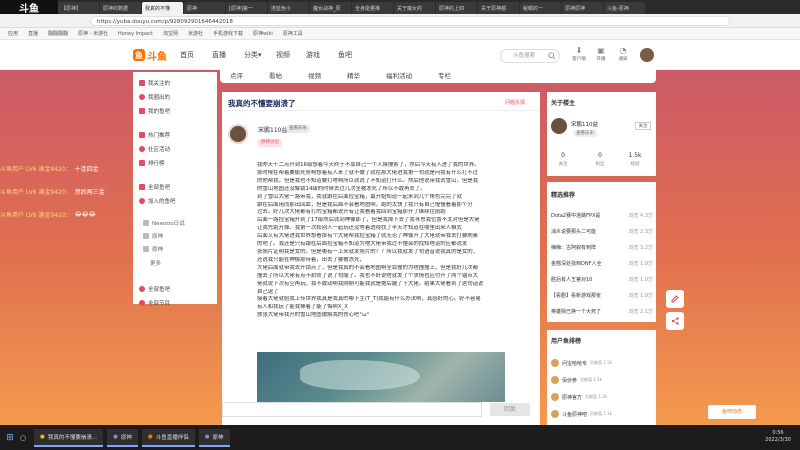 The image size is (800, 450). What do you see at coordinates (168, 437) in the screenshot?
I see `taskbar-app: ● 斗鱼直播伴侣` at bounding box center [168, 437].